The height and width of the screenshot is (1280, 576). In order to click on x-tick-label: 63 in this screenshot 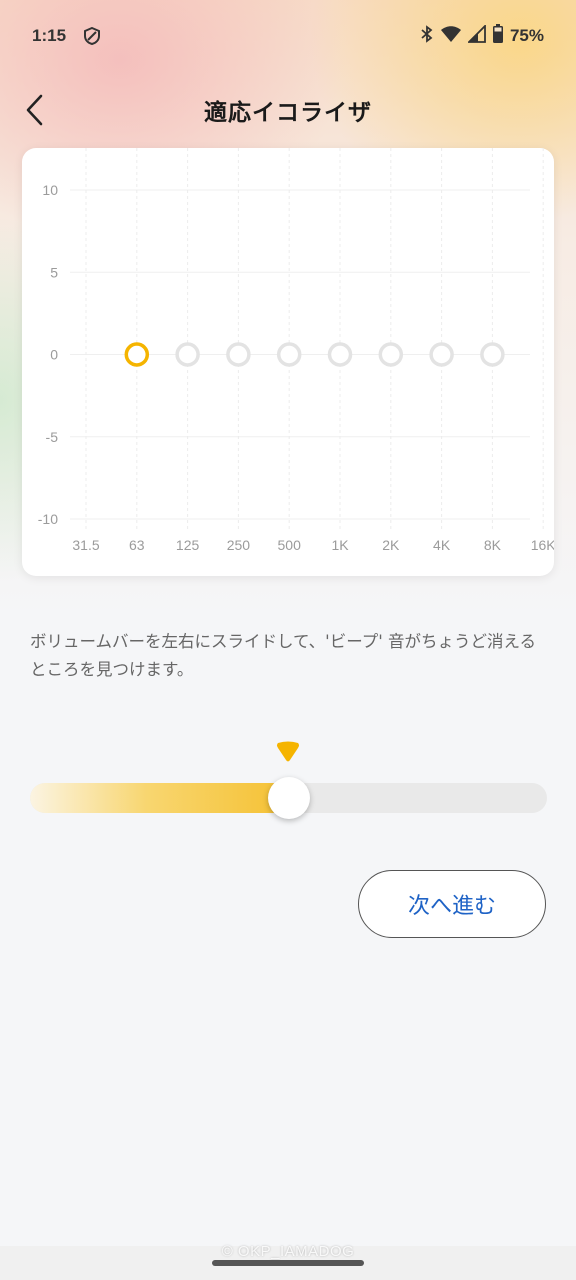, I will do `click(137, 545)`.